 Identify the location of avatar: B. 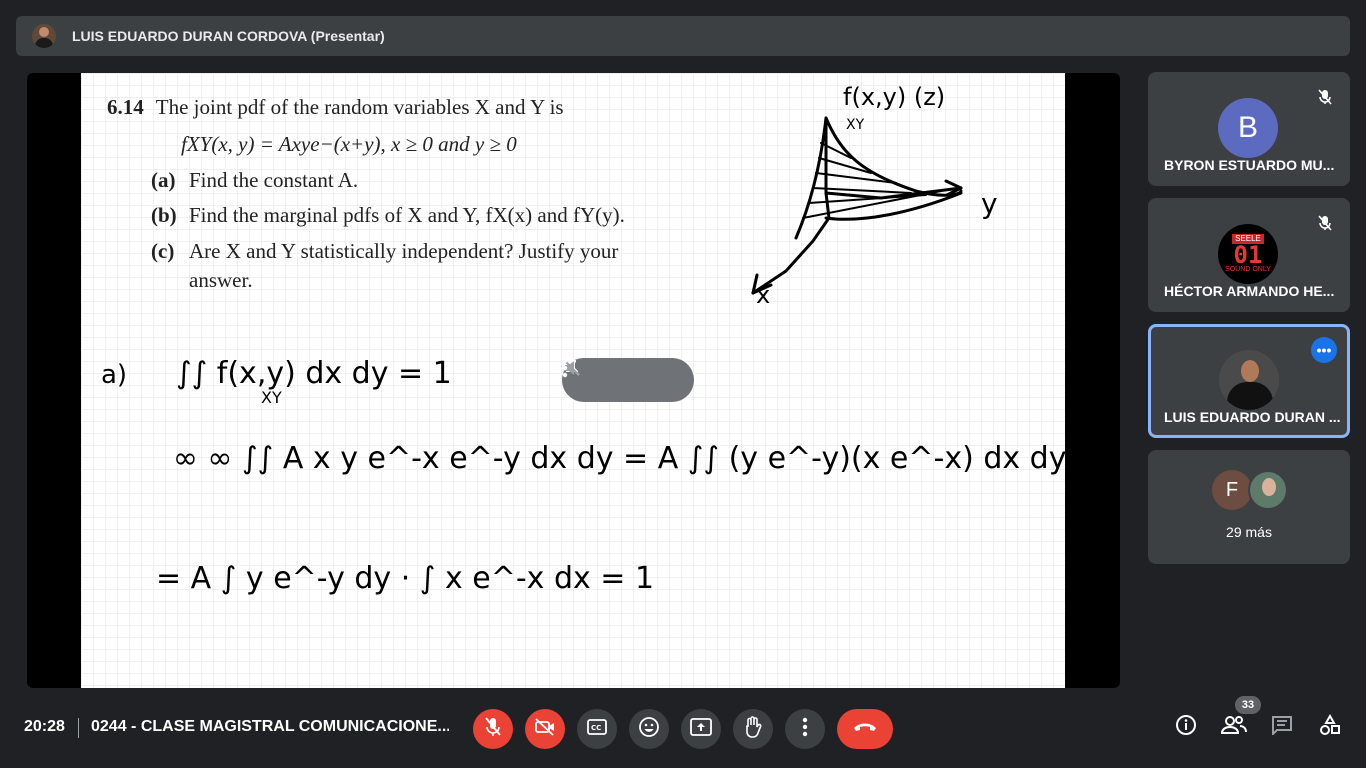
(1248, 128).